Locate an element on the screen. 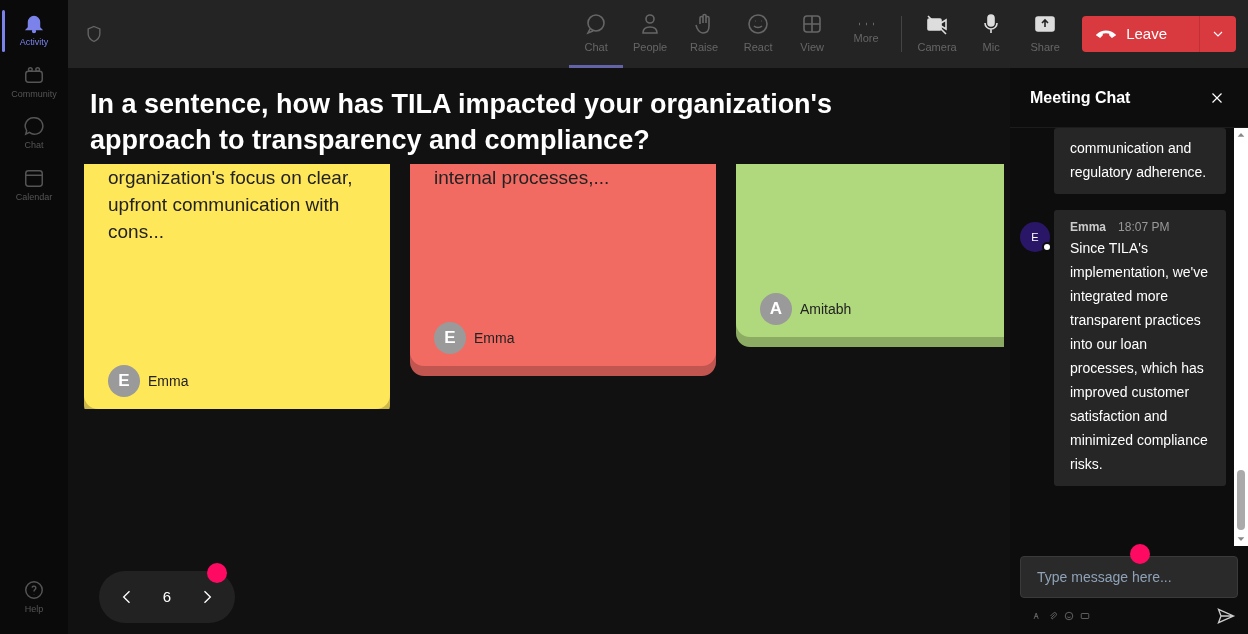 This screenshot has height=634, width=1248. toolbar-button: Mic is located at coordinates (991, 34).